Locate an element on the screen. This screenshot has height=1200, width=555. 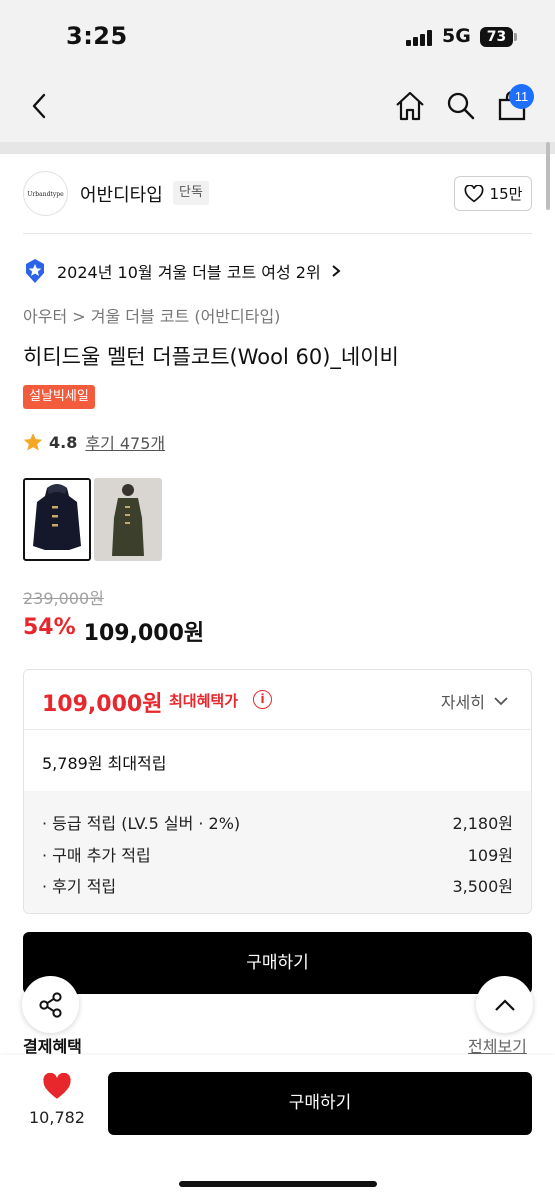
share-button is located at coordinates (50, 1004).